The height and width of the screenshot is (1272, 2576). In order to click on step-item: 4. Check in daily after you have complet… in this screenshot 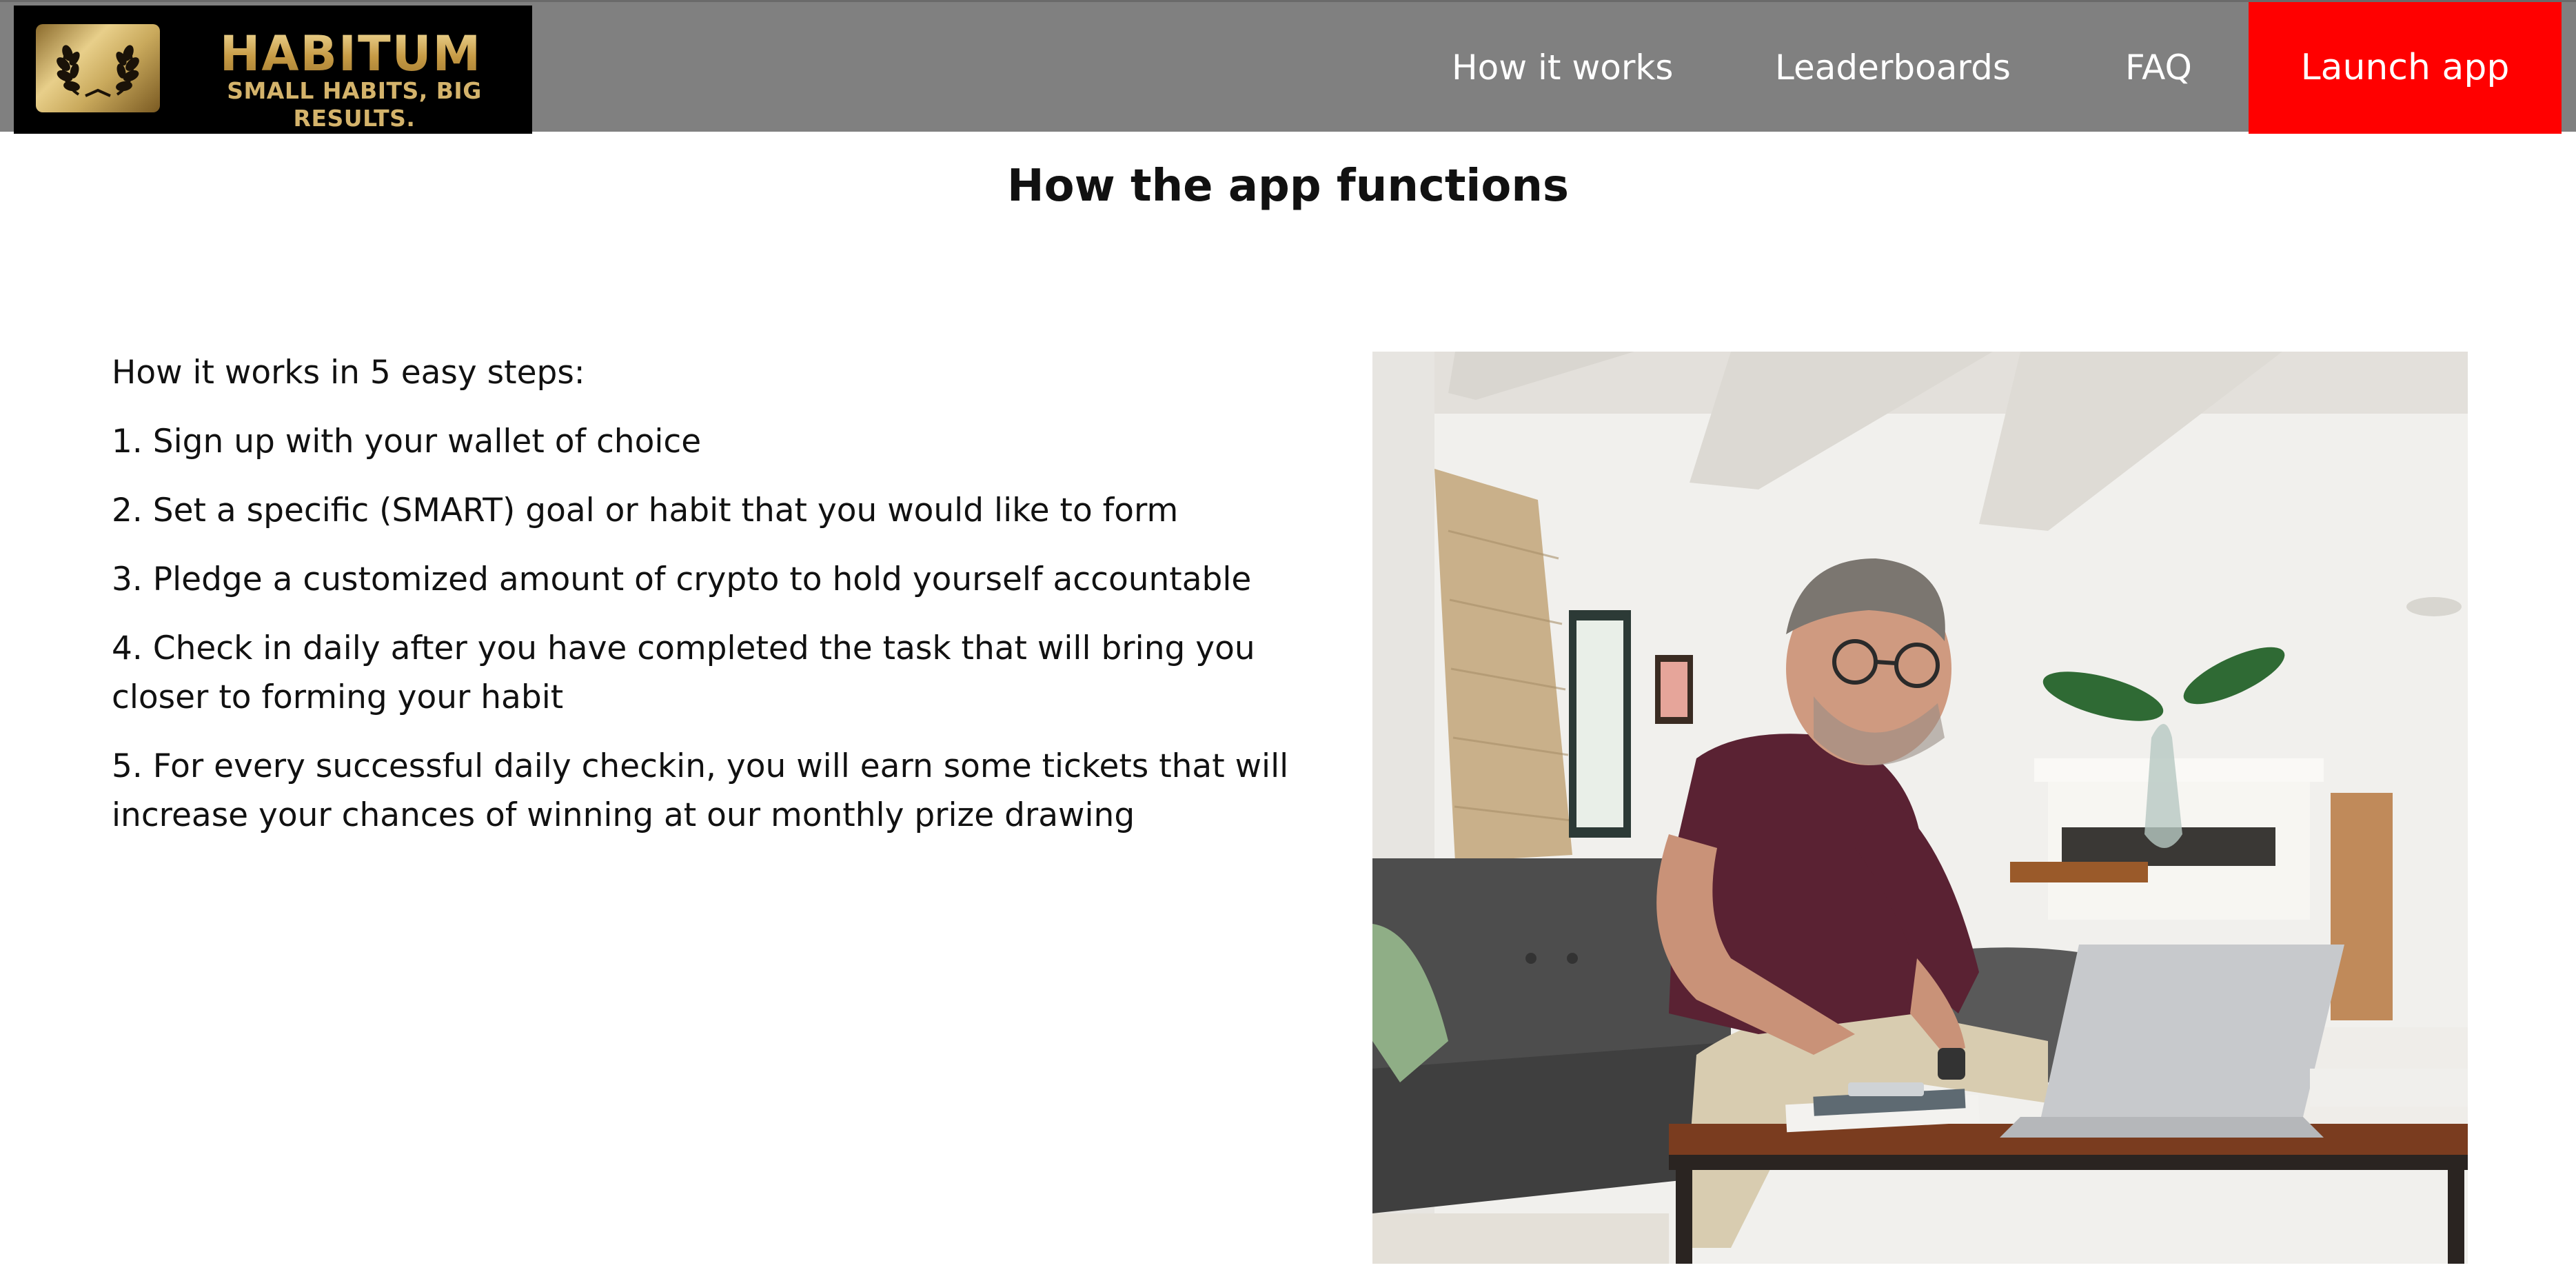, I will do `click(683, 672)`.